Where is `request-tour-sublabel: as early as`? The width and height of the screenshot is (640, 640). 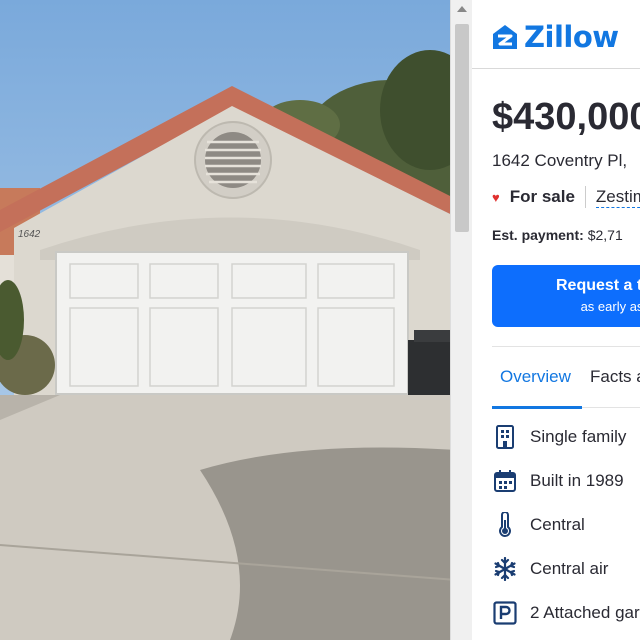 request-tour-sublabel: as early as is located at coordinates (610, 306).